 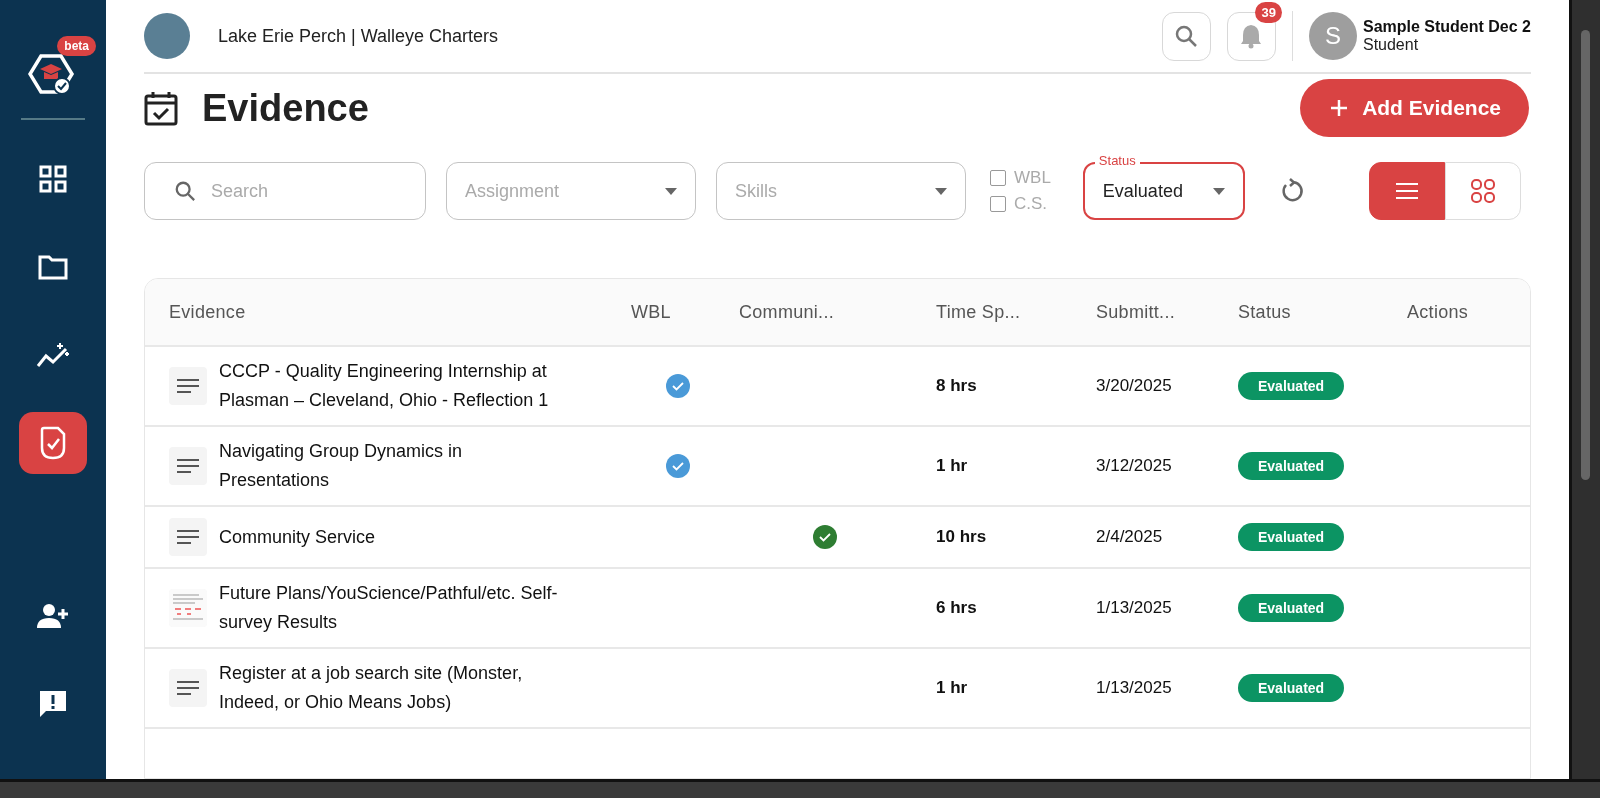 I want to click on grid-view-button, so click(x=1482, y=191).